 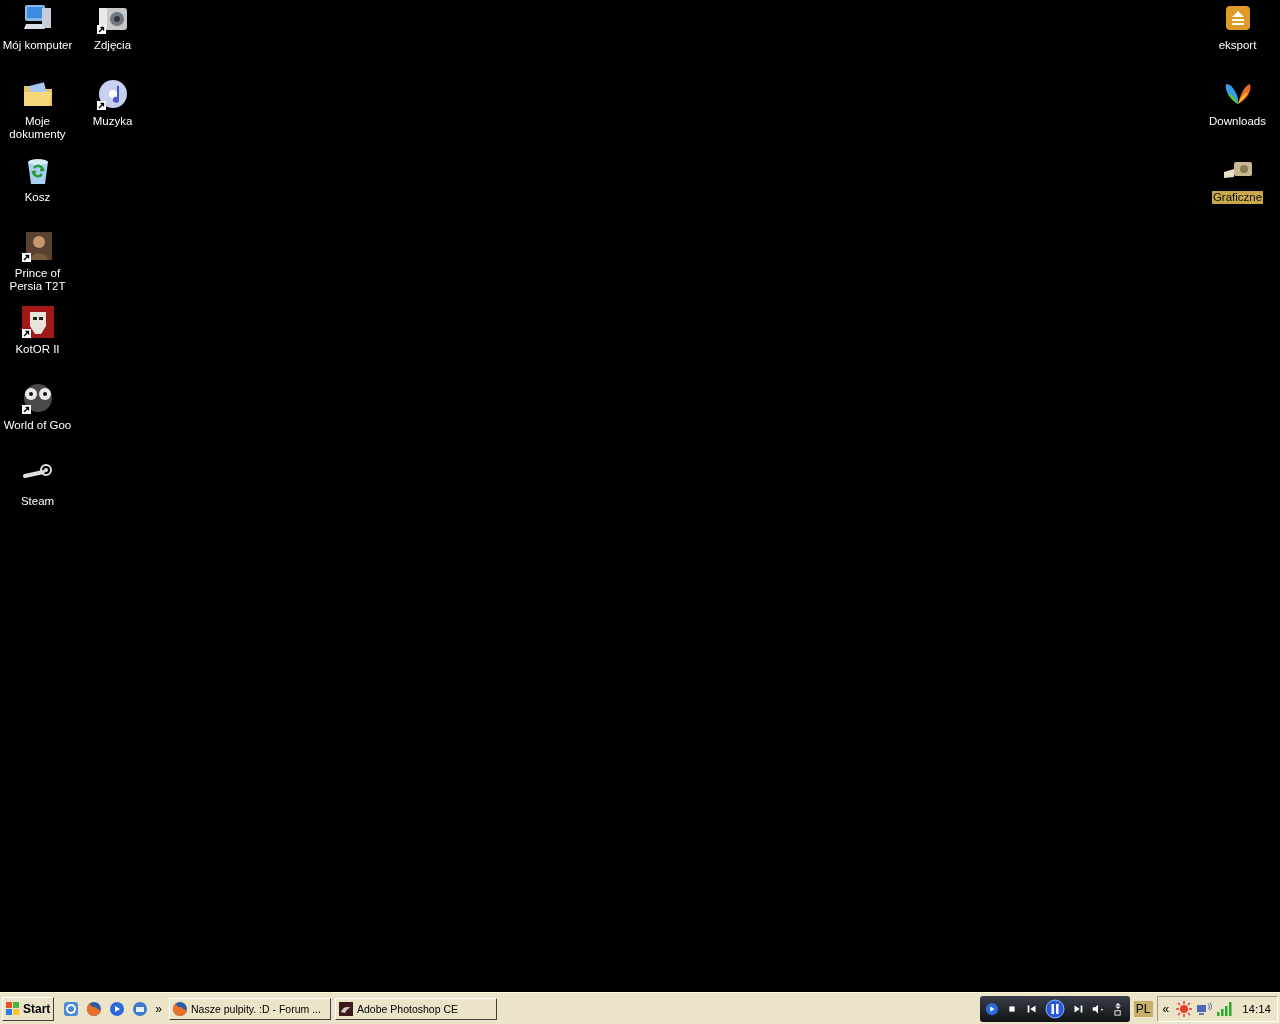 I want to click on icon-label: Kosz, so click(x=37, y=197).